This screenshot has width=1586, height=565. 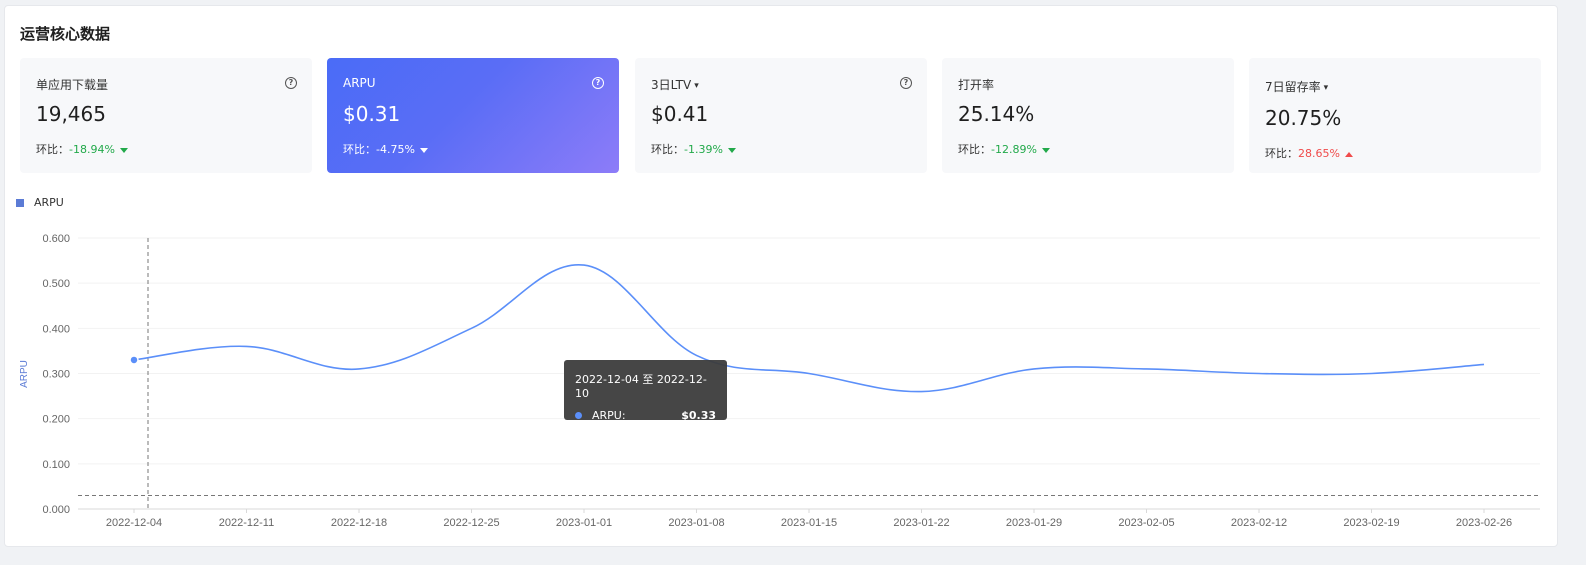 What do you see at coordinates (1259, 523) in the screenshot?
I see `x-tick-label: 2023-02-12` at bounding box center [1259, 523].